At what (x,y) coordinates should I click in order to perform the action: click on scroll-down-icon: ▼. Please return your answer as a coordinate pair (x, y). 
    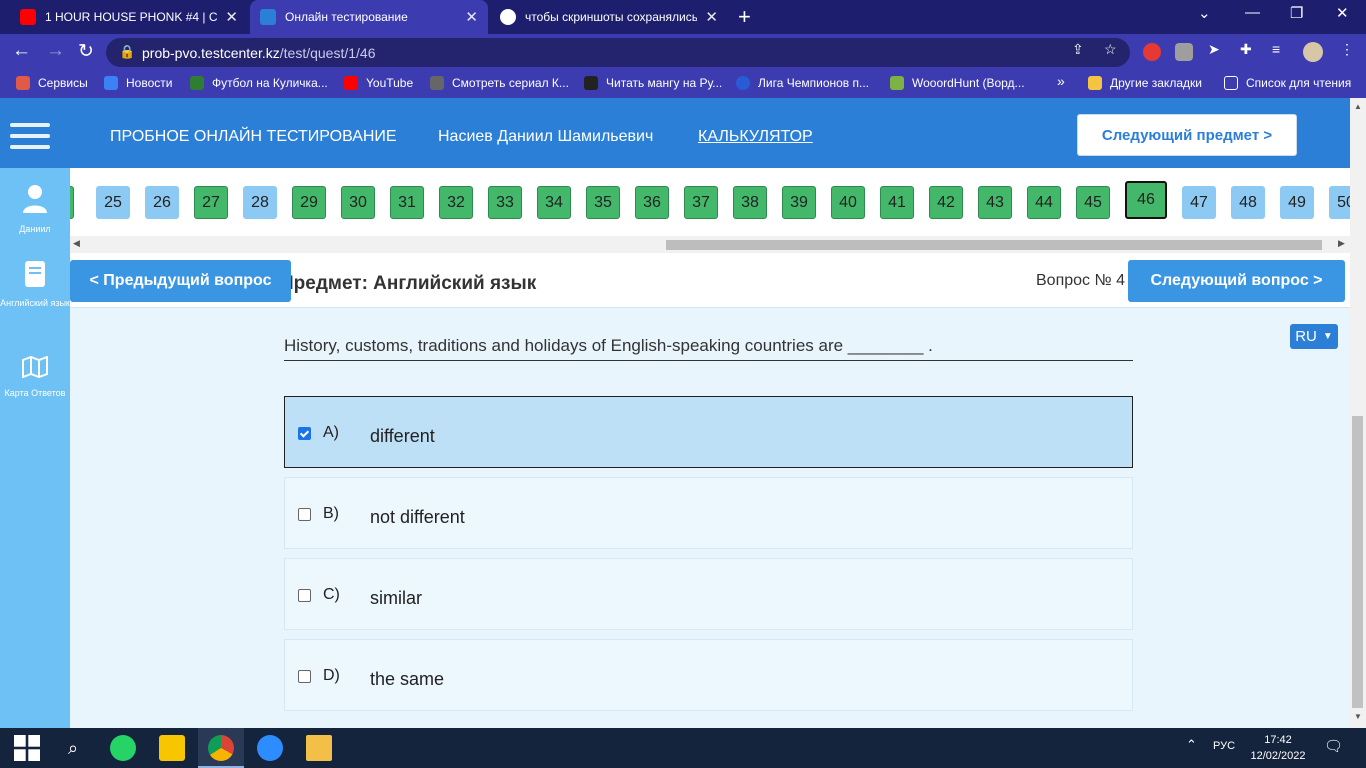
    Looking at the image, I should click on (1358, 716).